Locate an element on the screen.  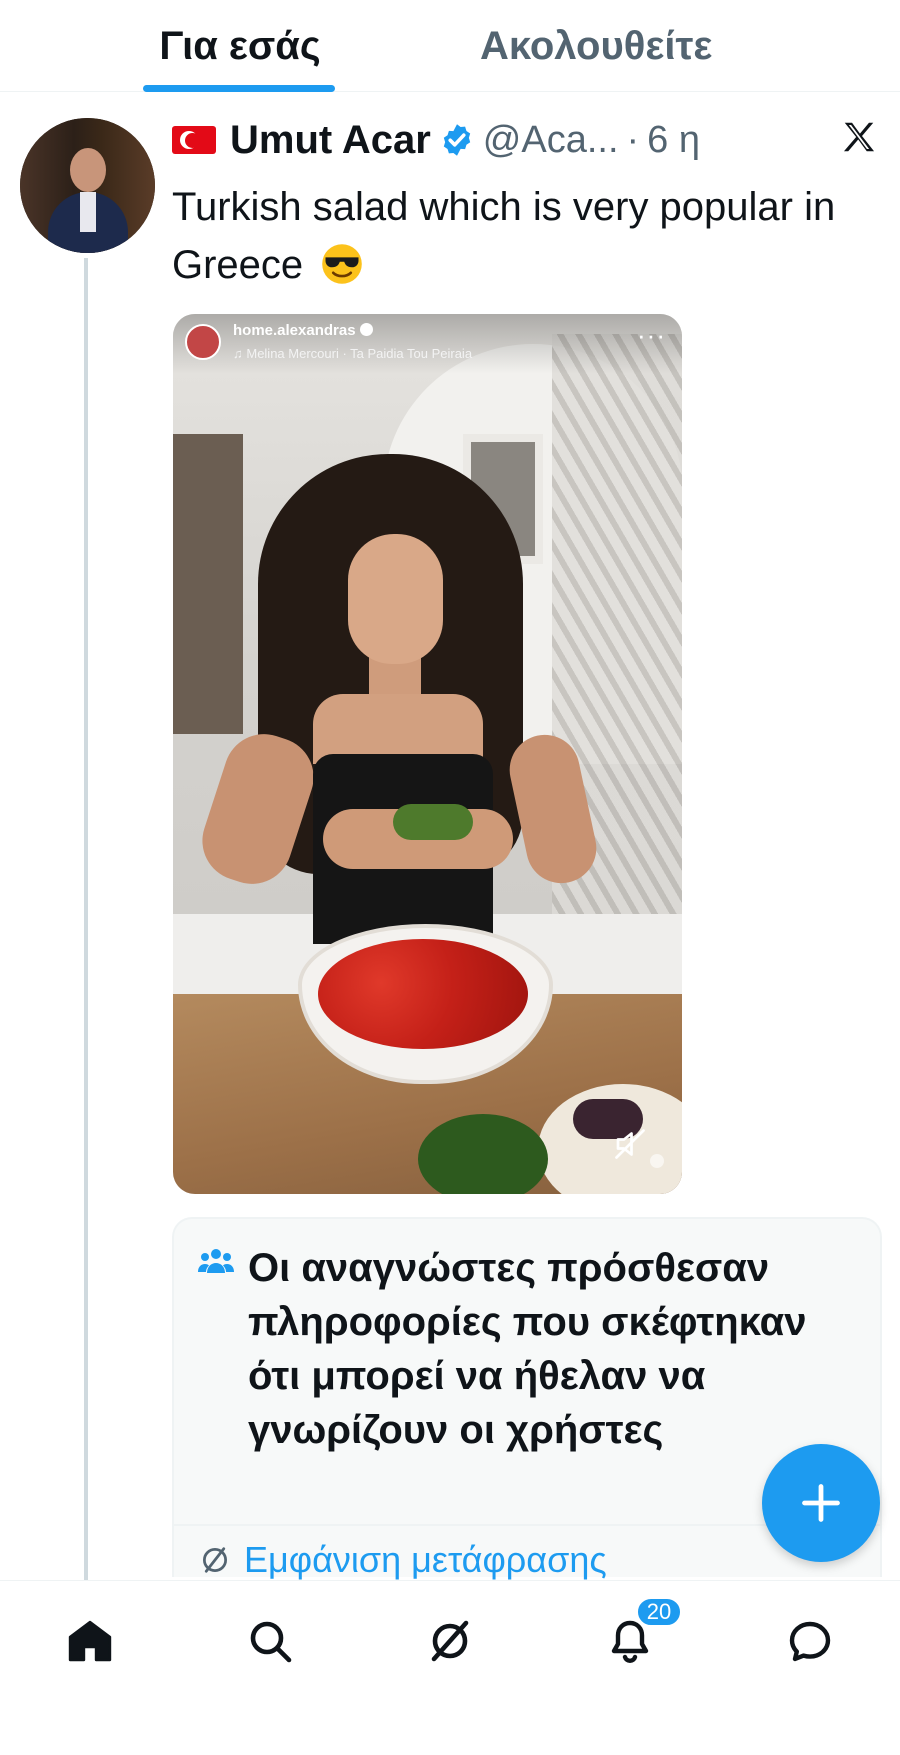
bottom-navigation: 20 is located at coordinates (450, 1667).